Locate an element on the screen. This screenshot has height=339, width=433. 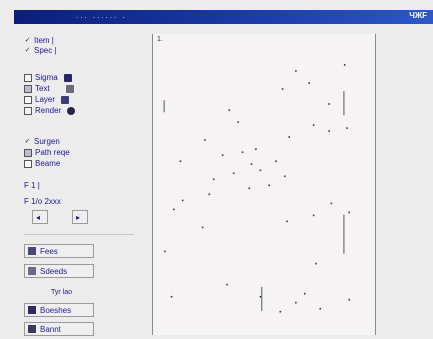
series-label: Render is located at coordinates (48, 110).